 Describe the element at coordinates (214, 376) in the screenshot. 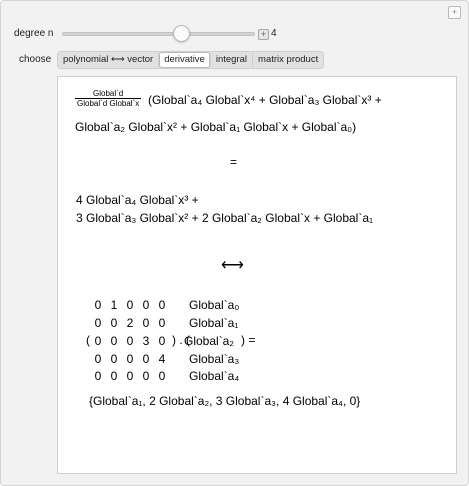

I see `vector-entry: Global`a₄` at that location.